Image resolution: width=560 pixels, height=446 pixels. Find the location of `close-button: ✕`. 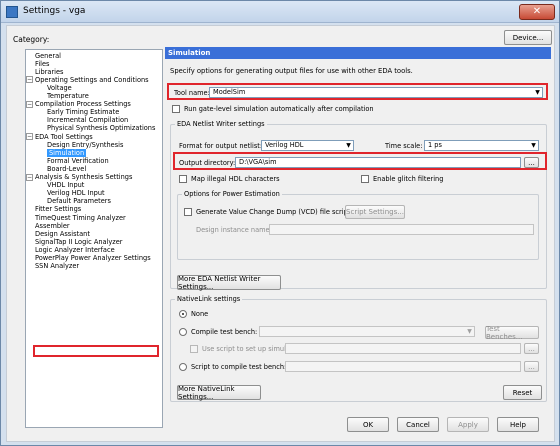

close-button: ✕ is located at coordinates (537, 12).